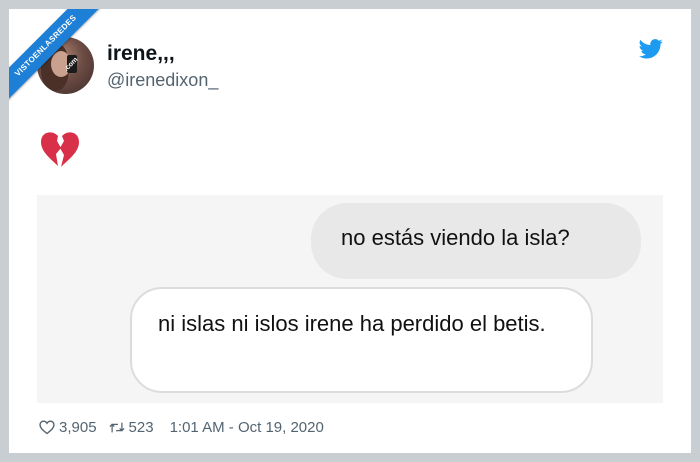 This screenshot has height=462, width=700. I want to click on retweet-stat: 523, so click(131, 427).